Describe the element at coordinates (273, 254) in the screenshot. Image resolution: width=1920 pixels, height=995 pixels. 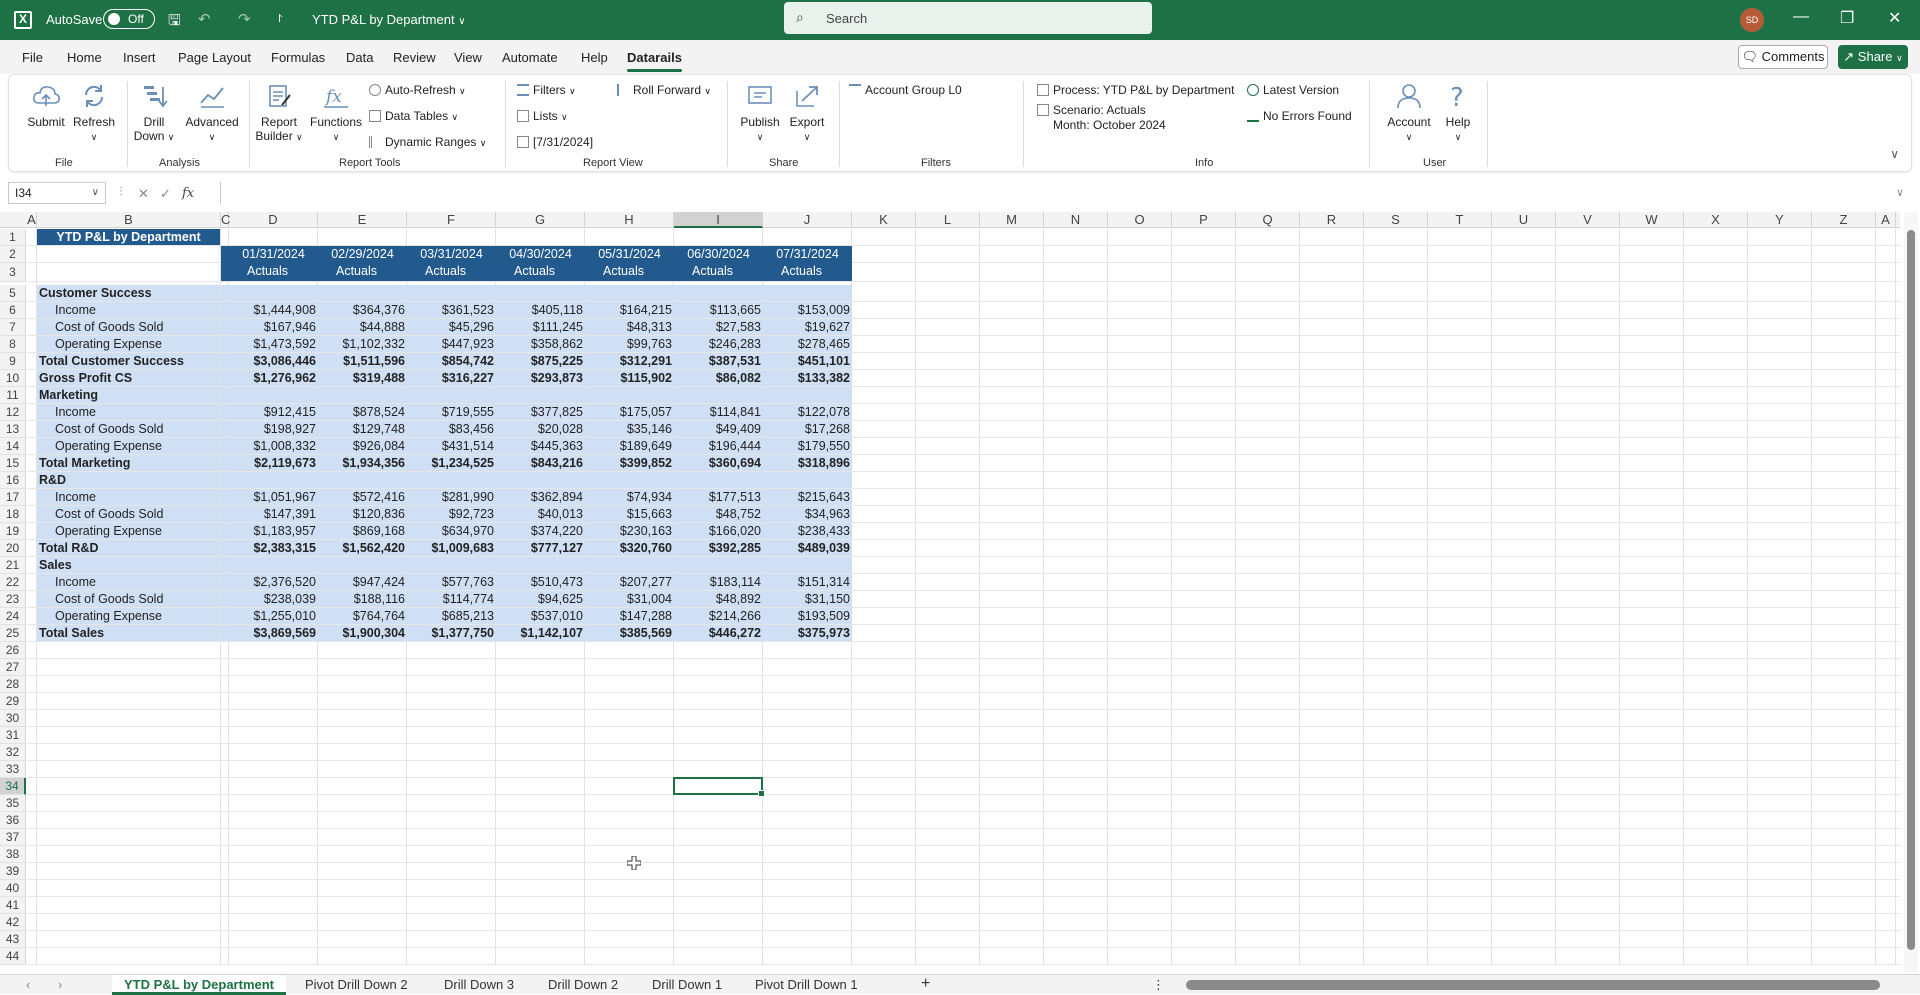
I see `header-date-cell: 01/31/2024` at that location.